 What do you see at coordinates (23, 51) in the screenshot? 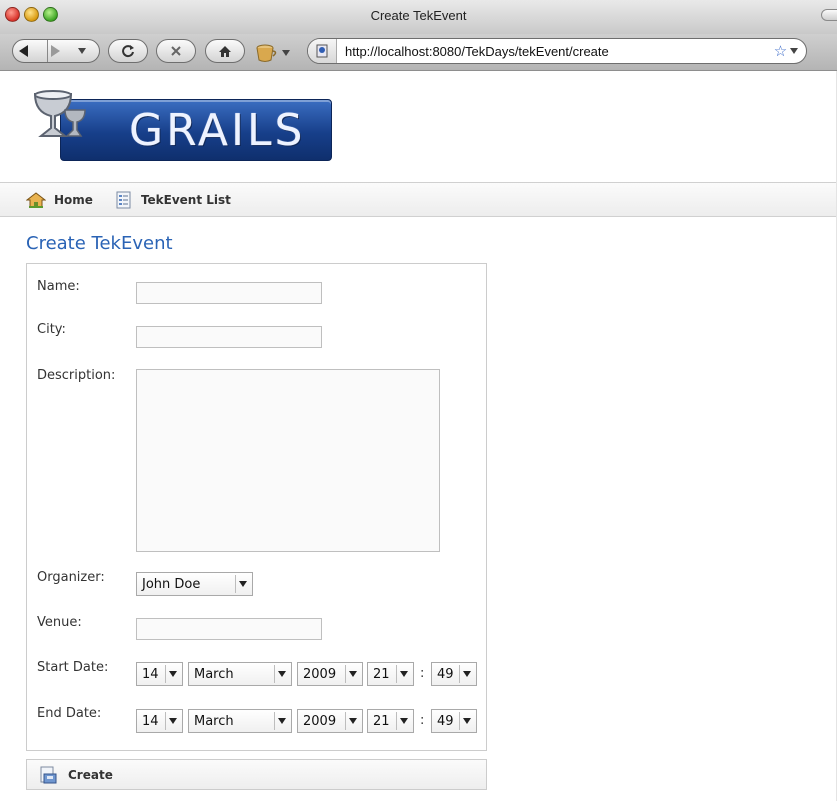
I see `back-arrow-icon` at bounding box center [23, 51].